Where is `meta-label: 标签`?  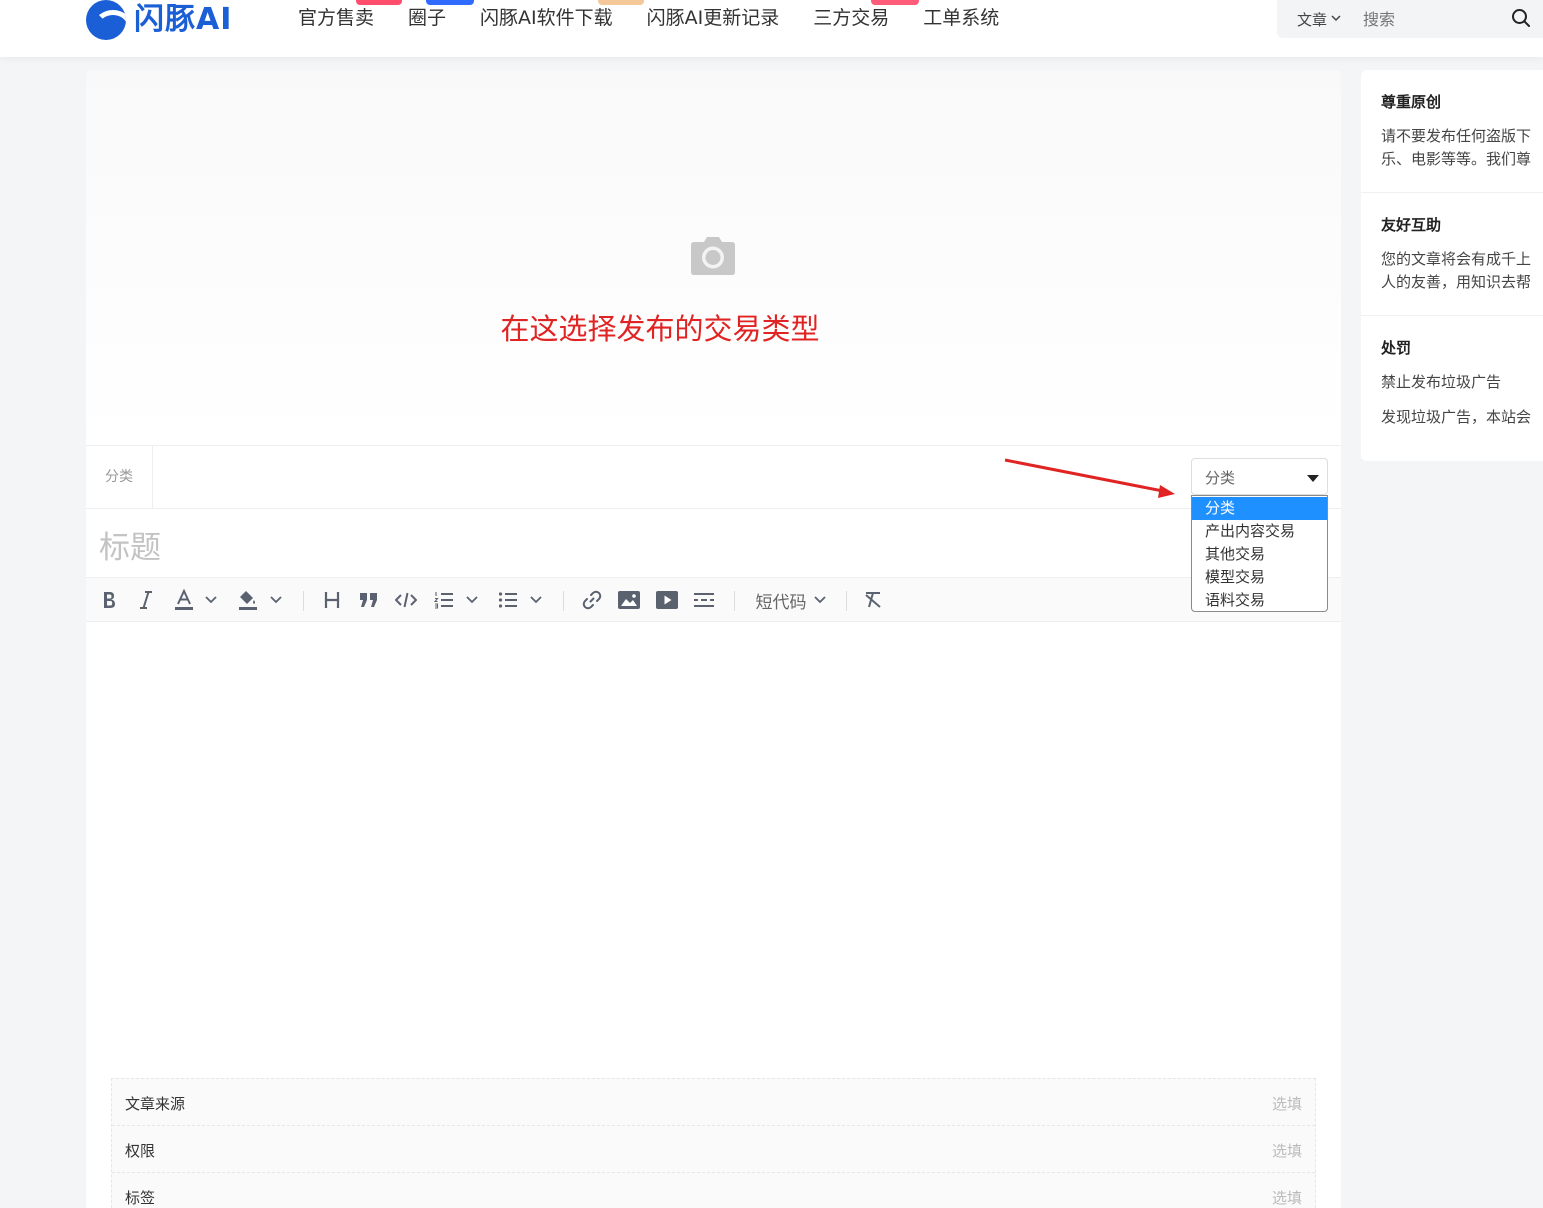
meta-label: 标签 is located at coordinates (140, 1198).